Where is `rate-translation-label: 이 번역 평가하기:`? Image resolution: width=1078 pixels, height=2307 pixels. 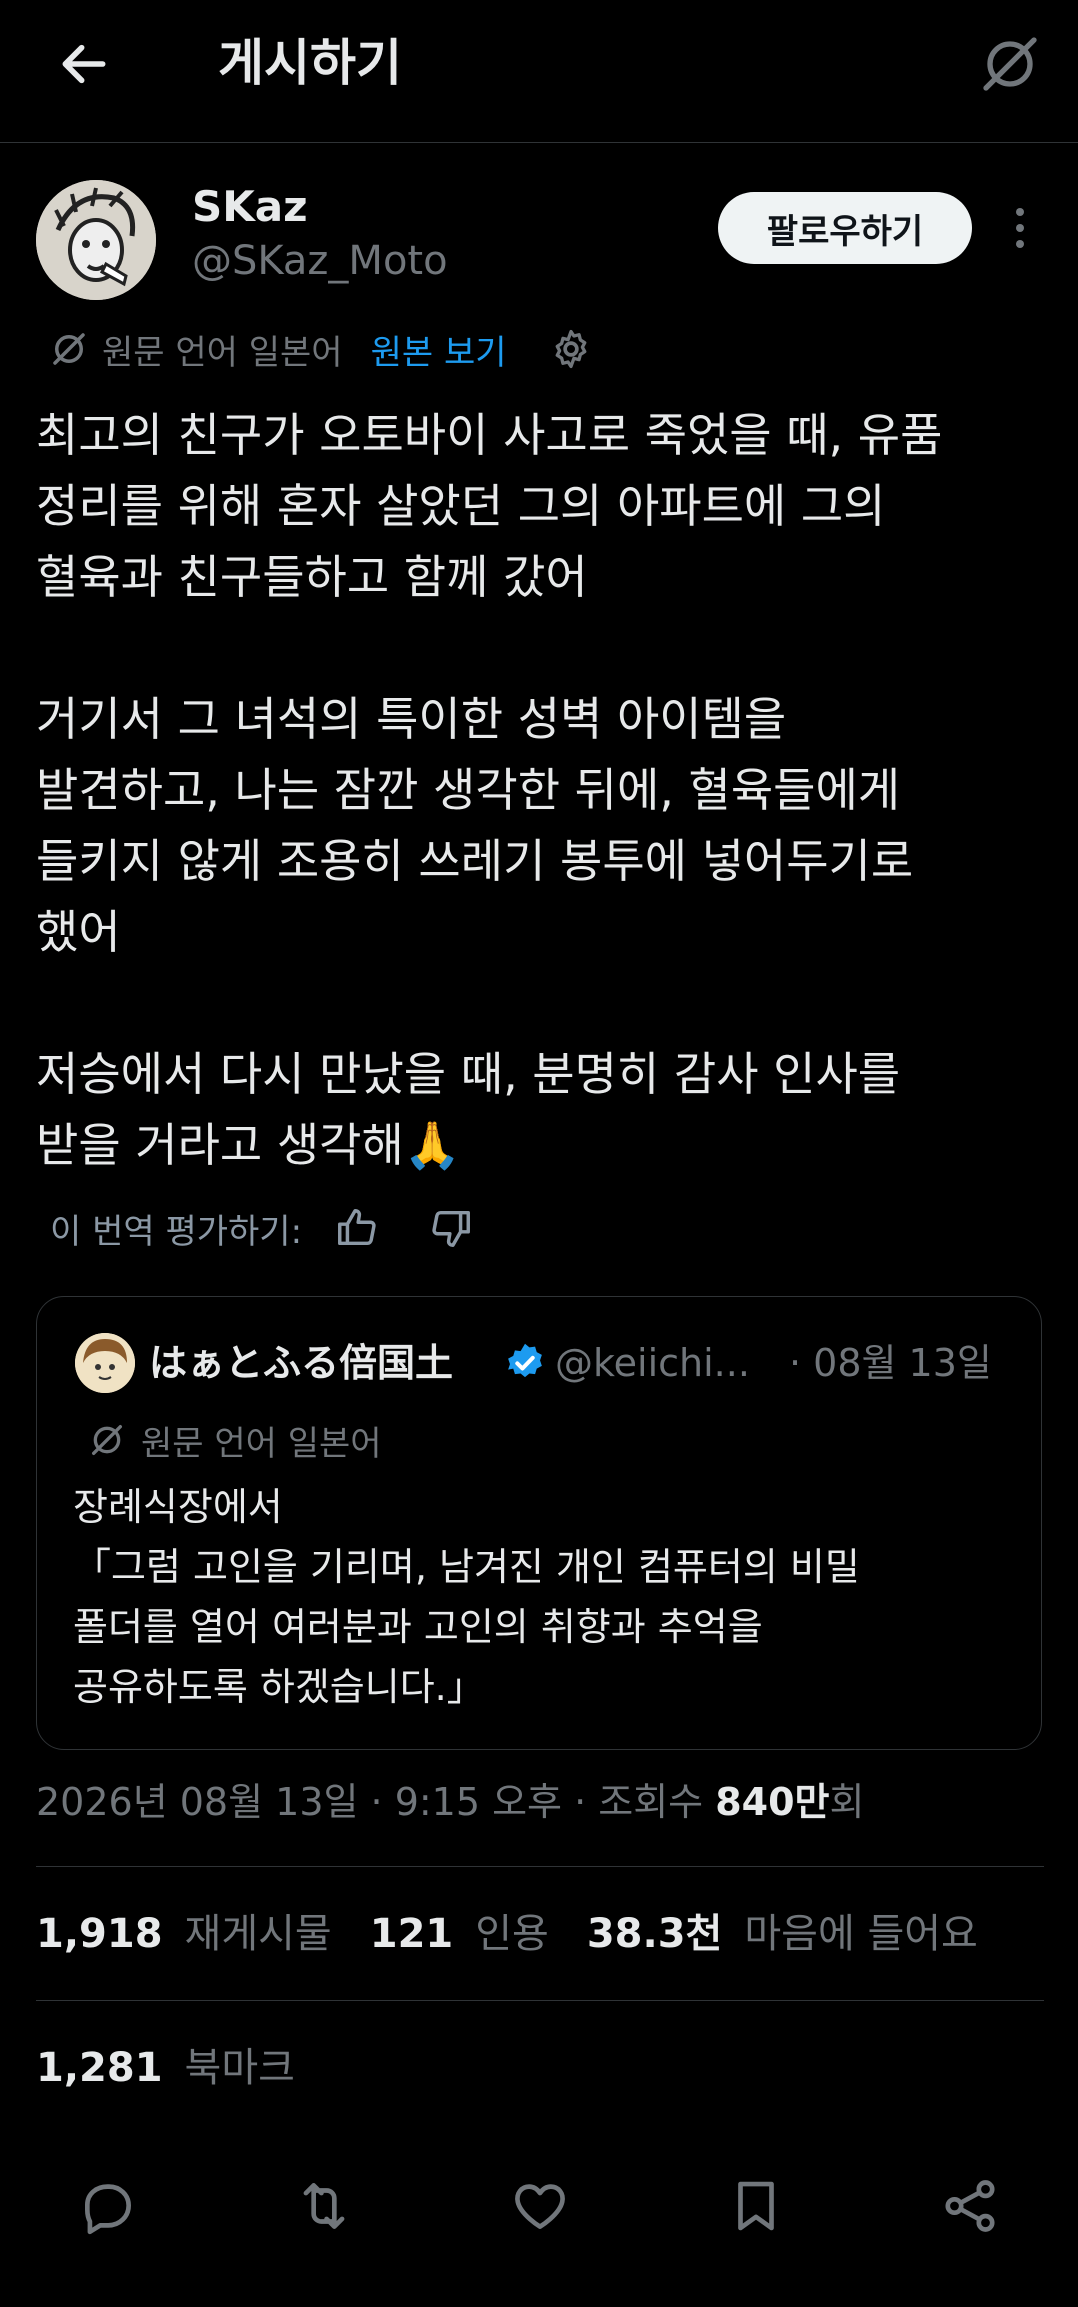
rate-translation-label: 이 번역 평가하기: is located at coordinates (176, 1231).